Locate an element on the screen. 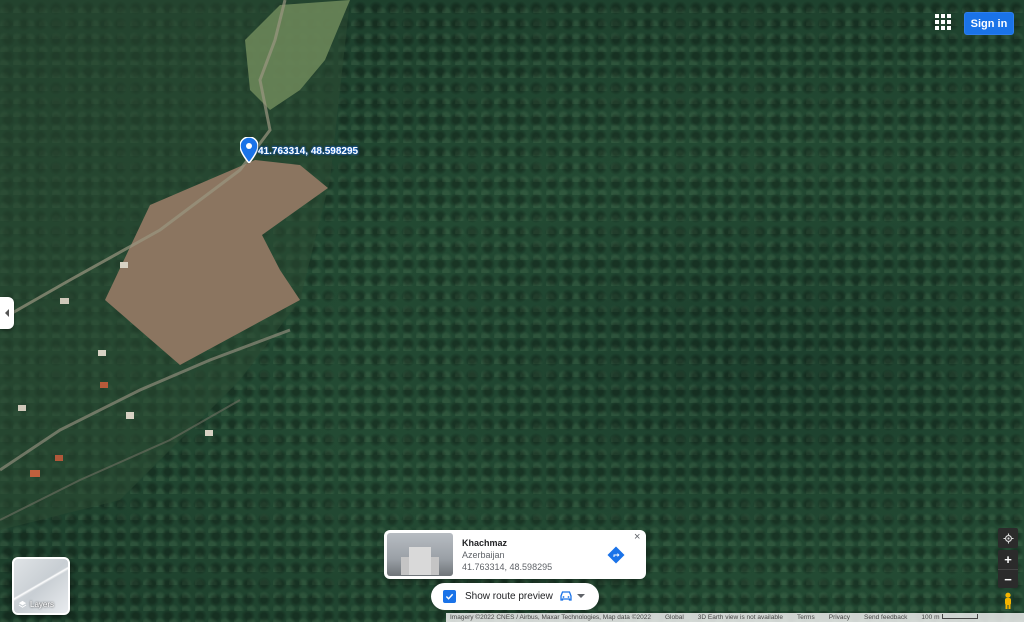  apps-grid-icon is located at coordinates (943, 22).